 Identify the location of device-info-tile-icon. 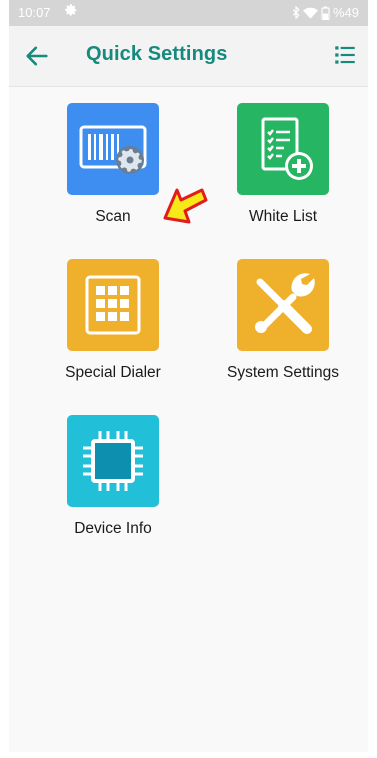
(113, 461).